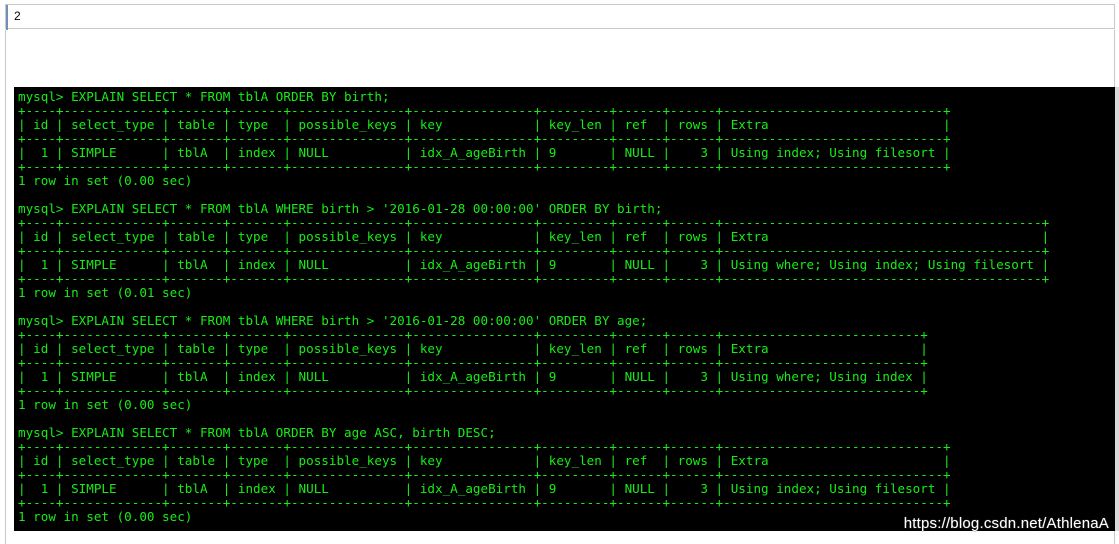 The image size is (1119, 544). I want to click on value-field: 2, so click(560, 17).